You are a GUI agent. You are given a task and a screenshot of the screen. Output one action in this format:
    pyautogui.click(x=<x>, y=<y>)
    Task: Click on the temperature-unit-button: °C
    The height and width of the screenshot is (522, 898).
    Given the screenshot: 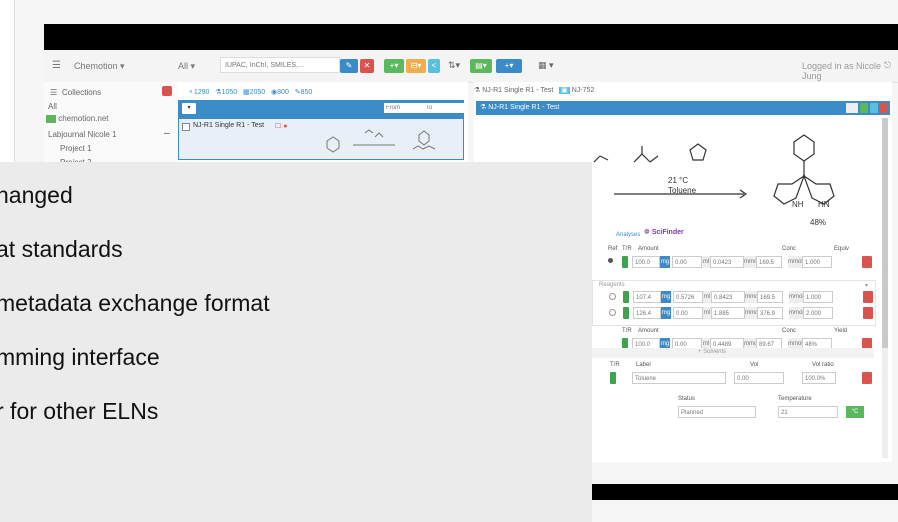 What is the action you would take?
    pyautogui.click(x=855, y=412)
    